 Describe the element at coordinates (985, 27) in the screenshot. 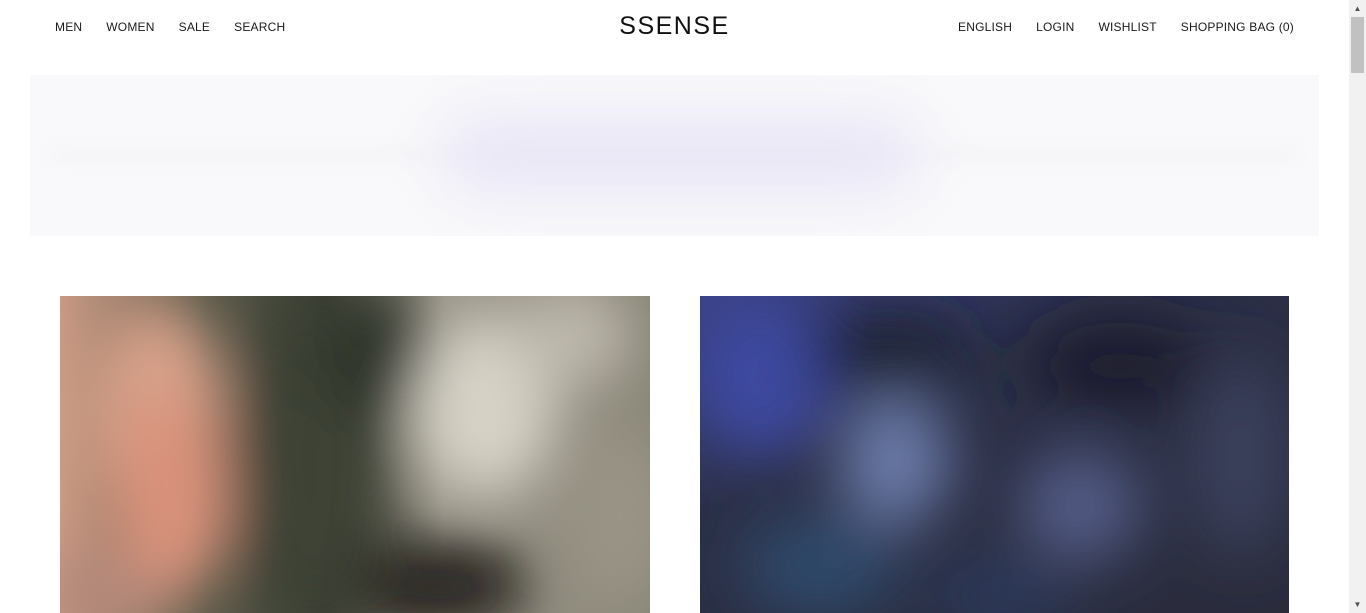

I see `language-selector-link: ENGLISH` at that location.